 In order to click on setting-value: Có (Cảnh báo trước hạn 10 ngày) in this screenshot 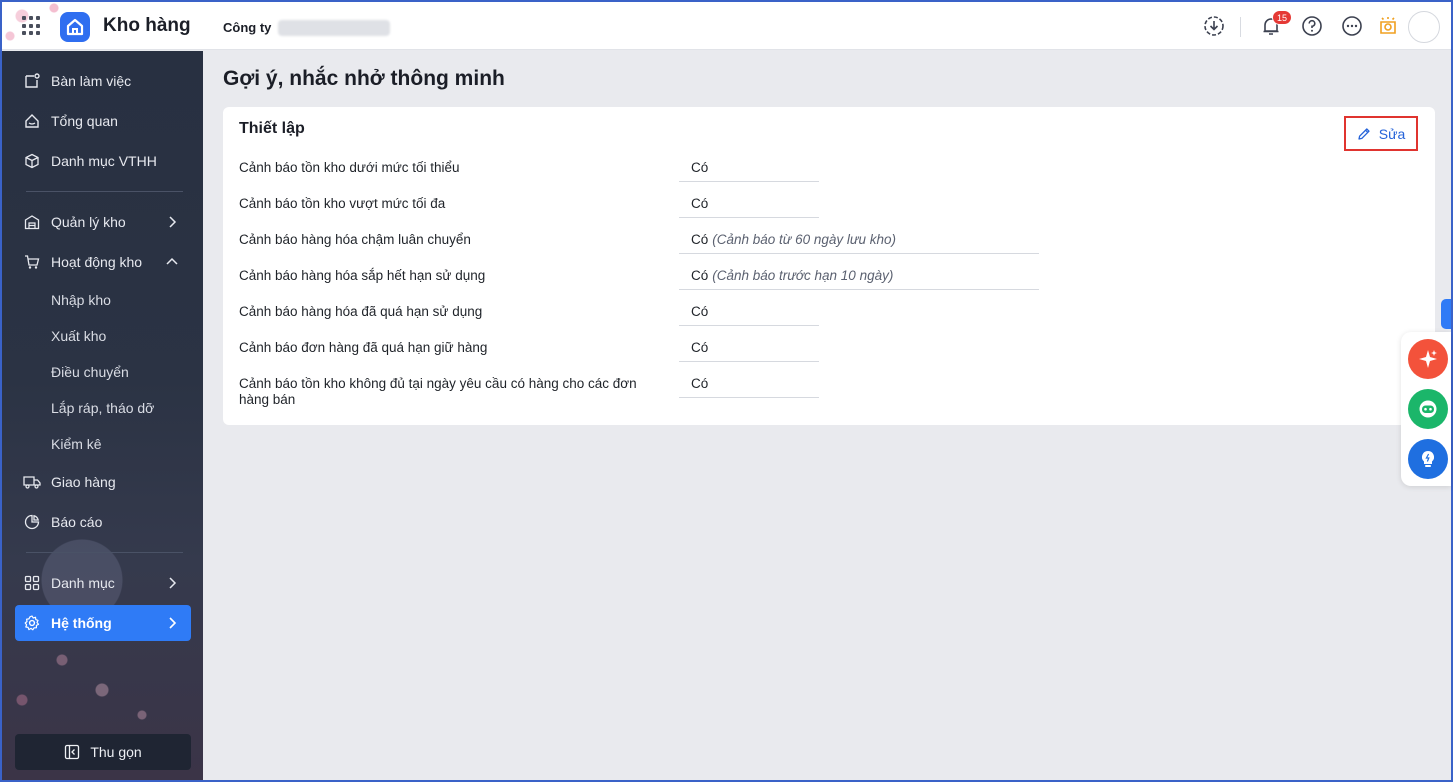, I will do `click(859, 279)`.